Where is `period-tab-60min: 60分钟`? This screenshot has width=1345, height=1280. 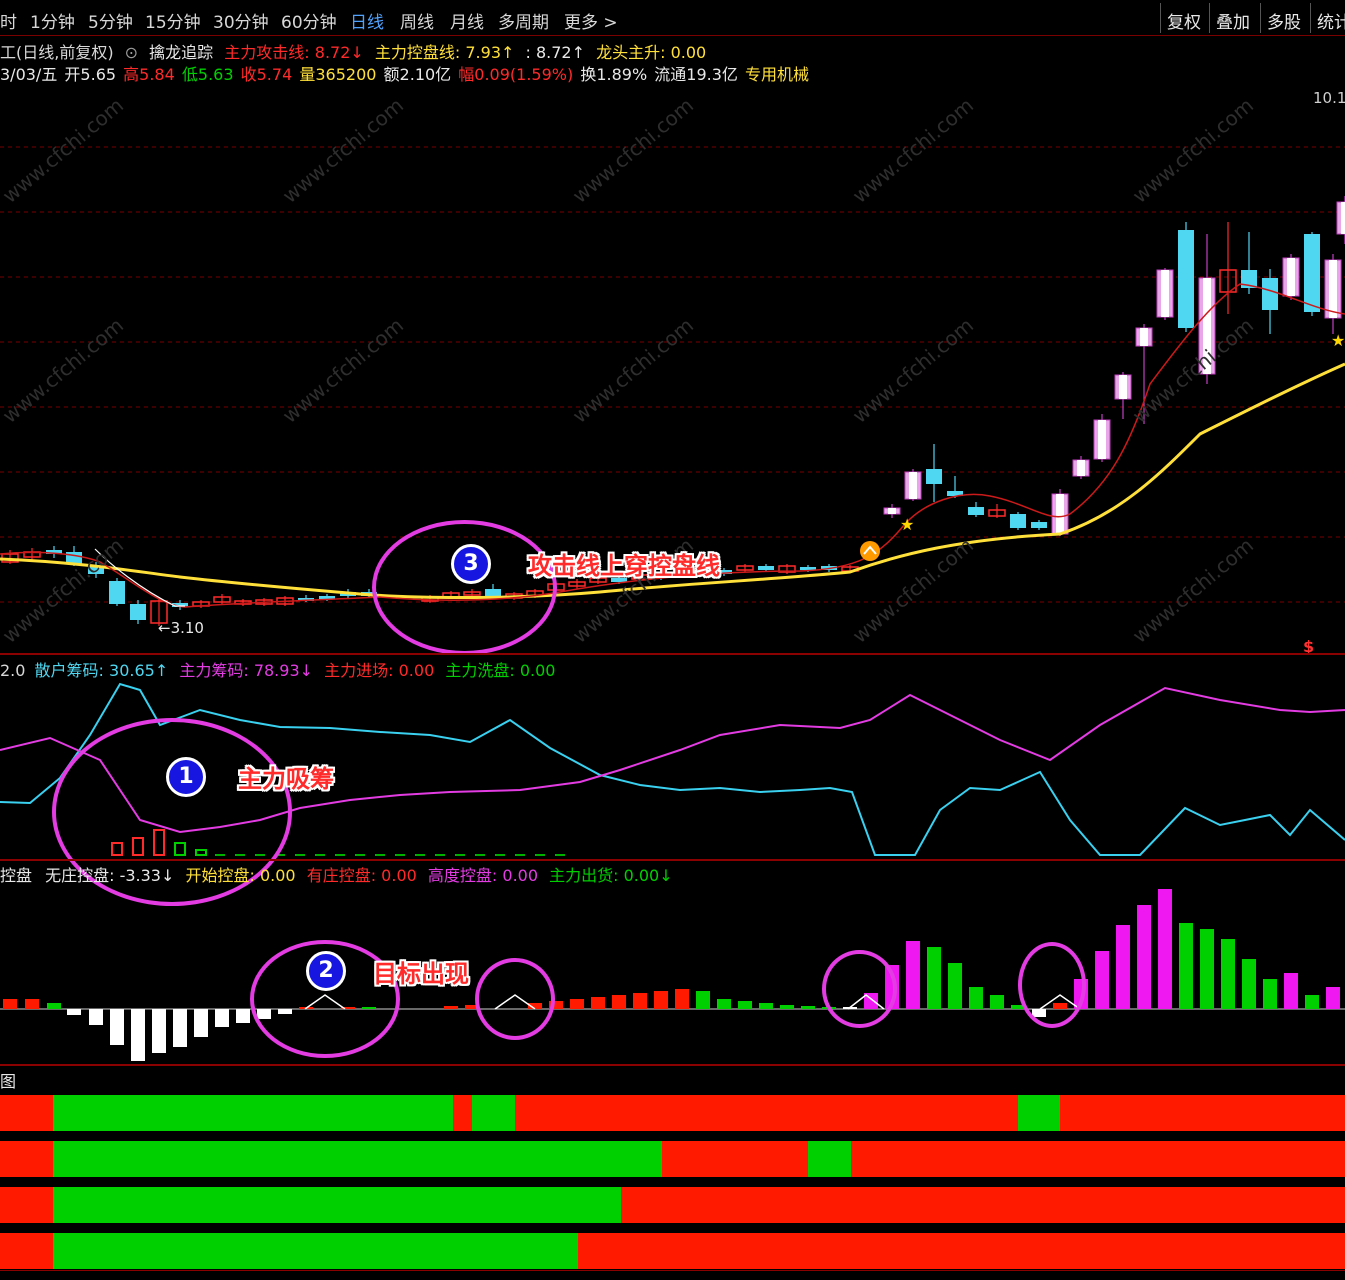 period-tab-60min: 60分钟 is located at coordinates (309, 20).